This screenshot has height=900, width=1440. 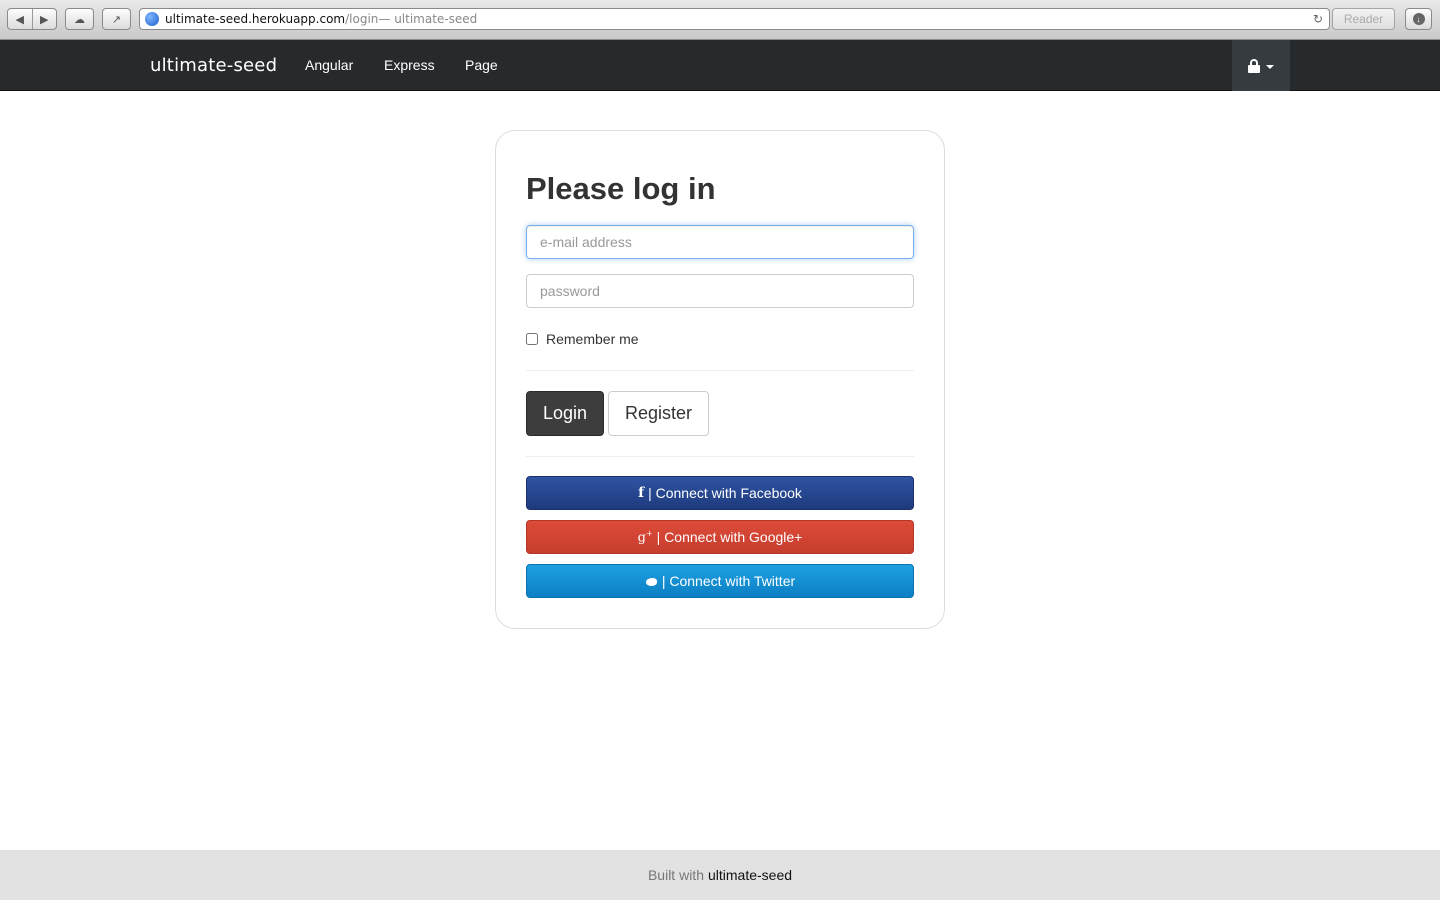 What do you see at coordinates (1261, 65) in the screenshot?
I see `account-dropdown-toggle` at bounding box center [1261, 65].